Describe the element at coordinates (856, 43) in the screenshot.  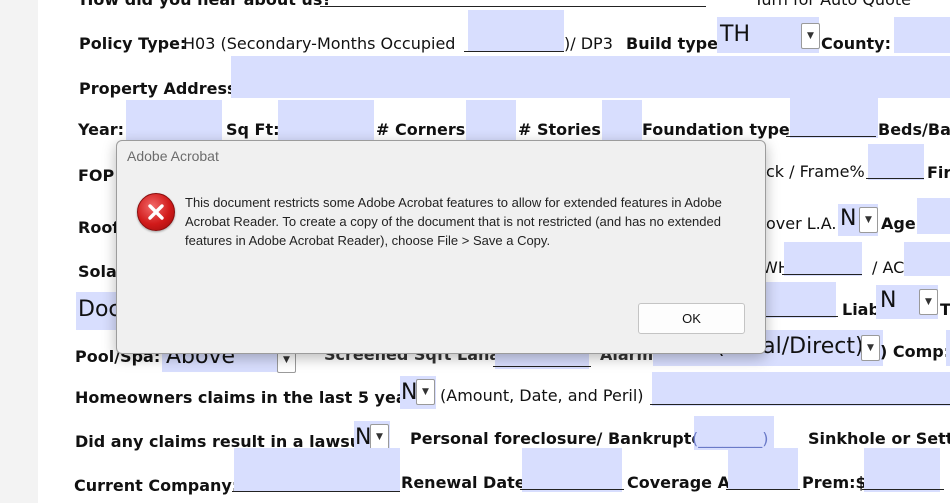
I see `county-label: County:` at that location.